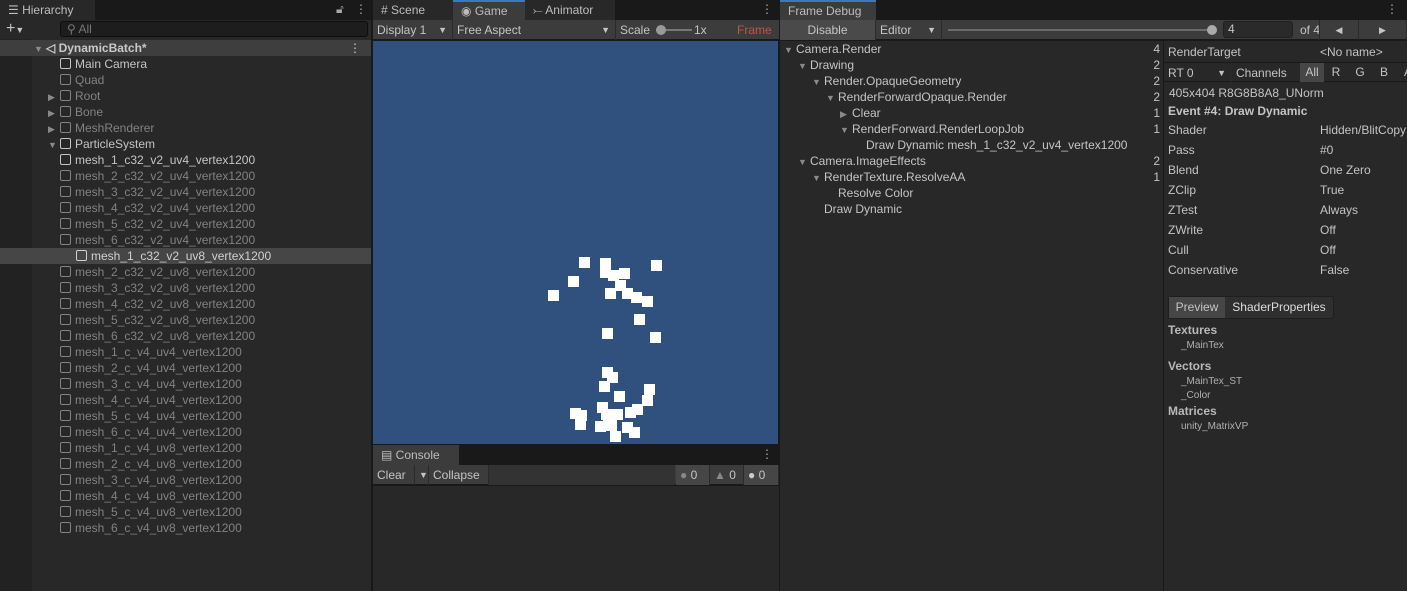 Image resolution: width=1407 pixels, height=591 pixels. I want to click on clear-options-dropdown: ▼, so click(422, 475).